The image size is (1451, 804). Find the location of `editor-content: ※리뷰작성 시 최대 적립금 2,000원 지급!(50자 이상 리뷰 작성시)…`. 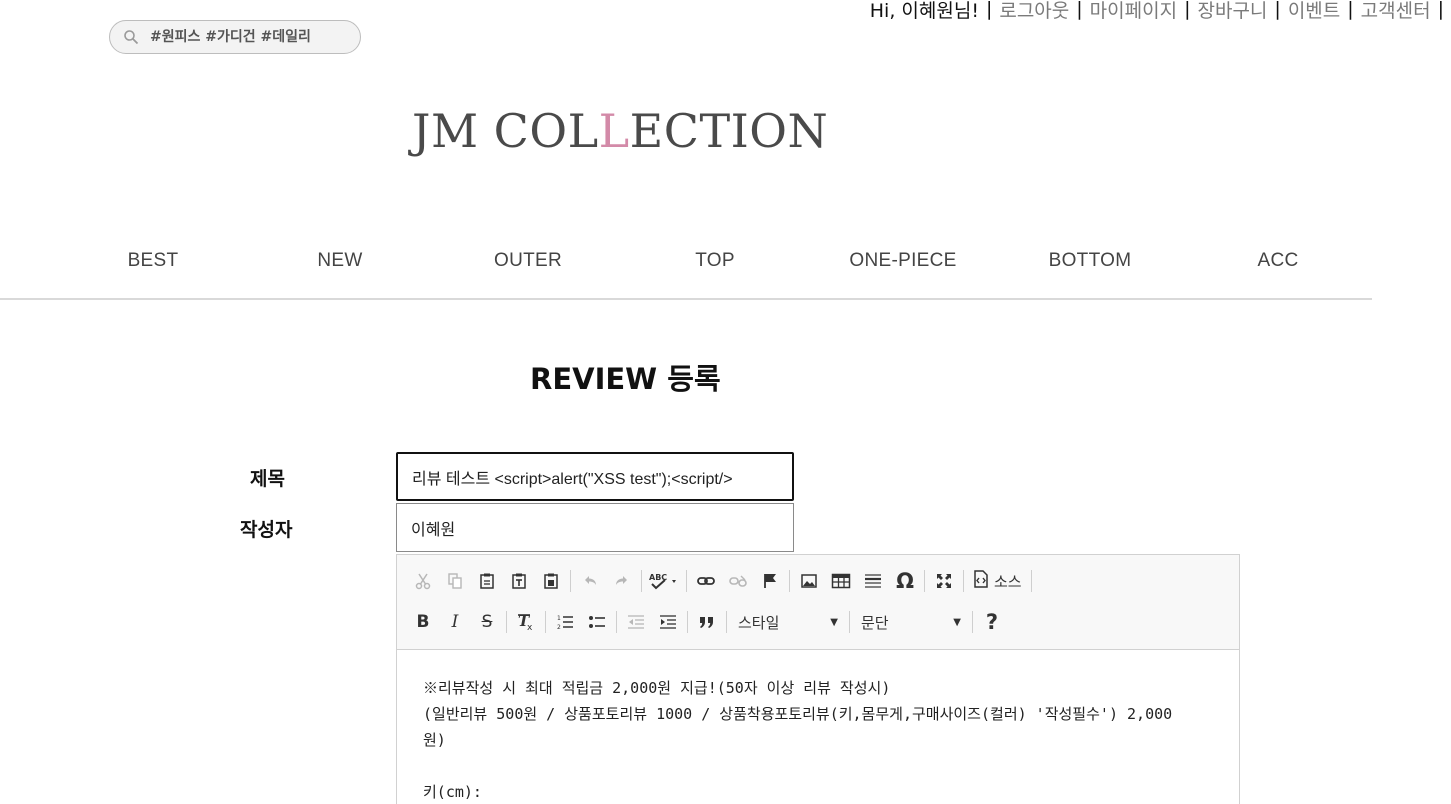

editor-content: ※리뷰작성 시 최대 적립금 2,000원 지급!(50자 이상 리뷰 작성시)… is located at coordinates (818, 727).